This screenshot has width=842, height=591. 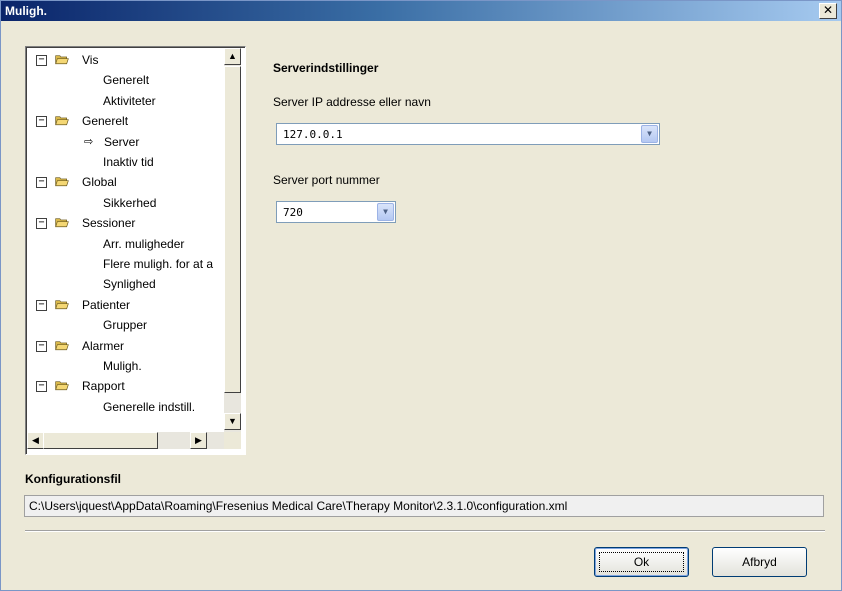 I want to click on tree-item-label: Generelle indstill., so click(x=149, y=406).